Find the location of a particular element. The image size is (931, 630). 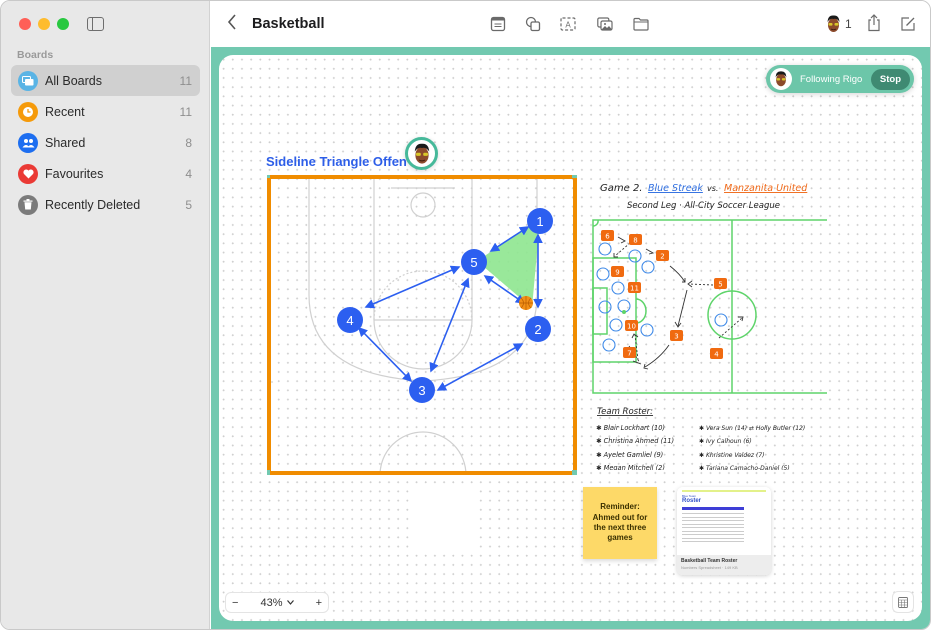

svg-text: 4 is located at coordinates (716, 355).